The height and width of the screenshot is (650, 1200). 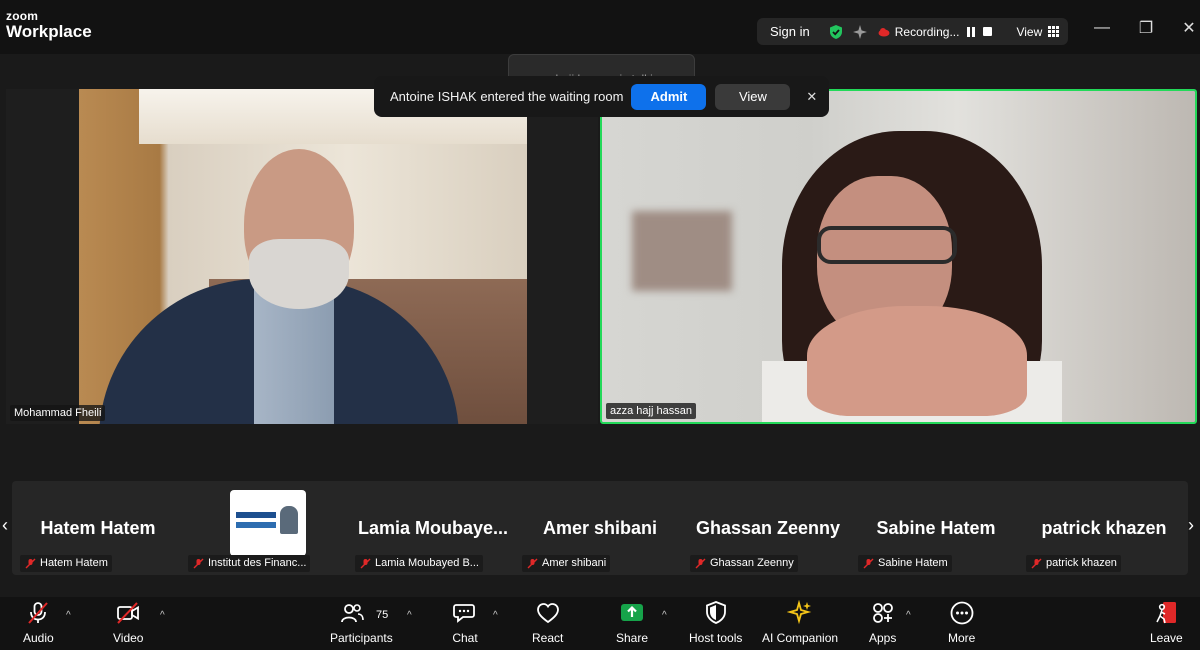 What do you see at coordinates (811, 97) in the screenshot?
I see `close-notification-button: ✕` at bounding box center [811, 97].